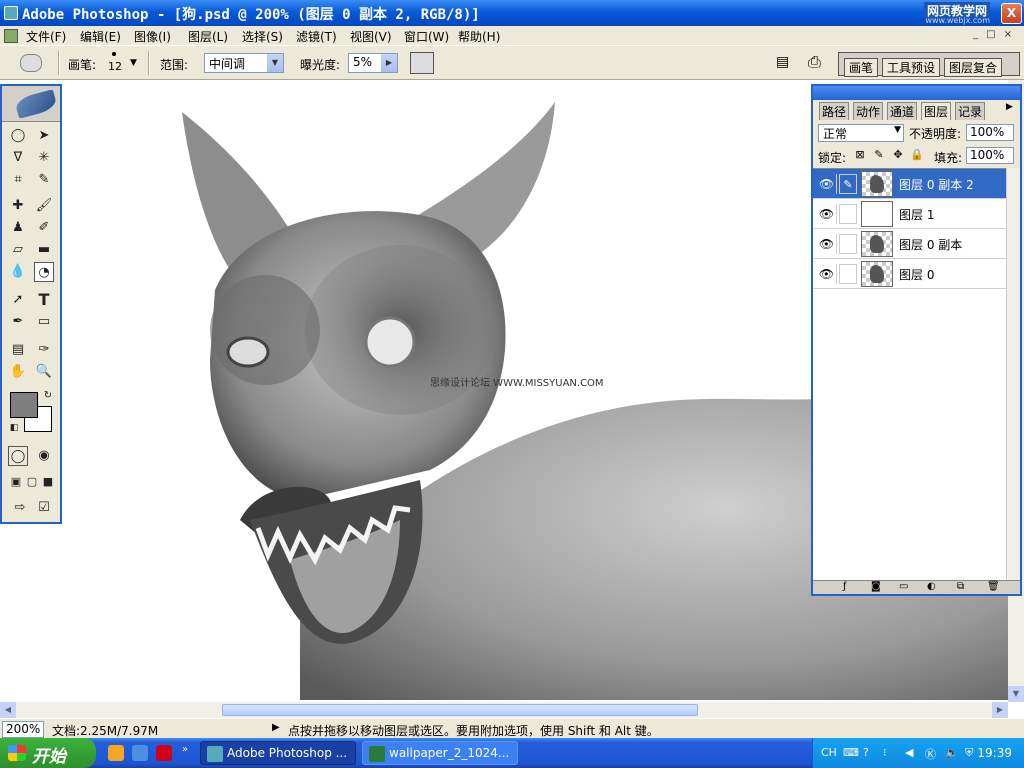 The width and height of the screenshot is (1024, 768). What do you see at coordinates (46, 36) in the screenshot?
I see `menu-file: 文件(F)` at bounding box center [46, 36].